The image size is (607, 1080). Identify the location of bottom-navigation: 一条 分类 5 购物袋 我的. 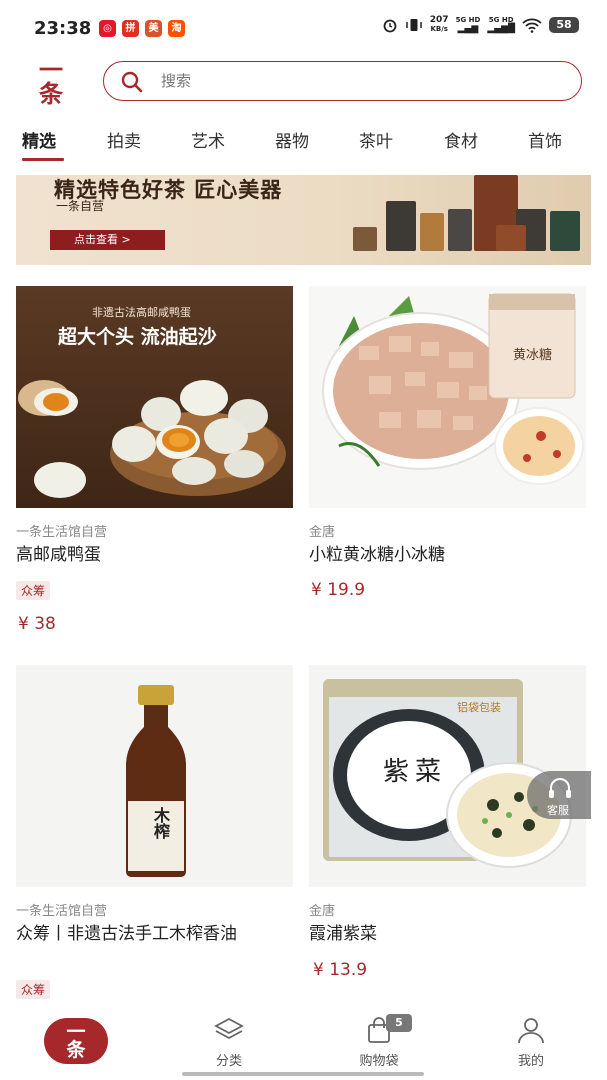
(303, 1044).